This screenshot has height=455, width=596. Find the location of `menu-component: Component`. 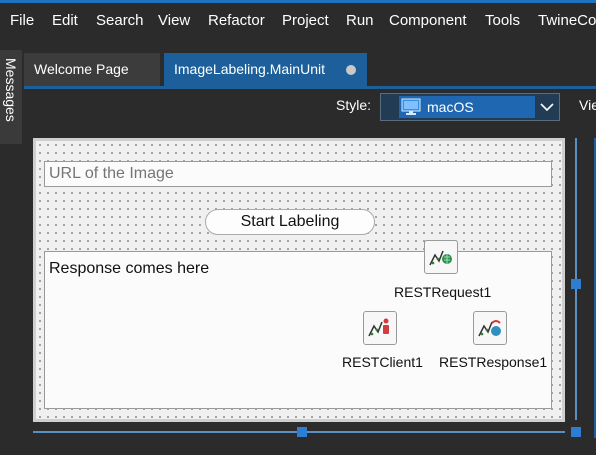

menu-component: Component is located at coordinates (428, 20).